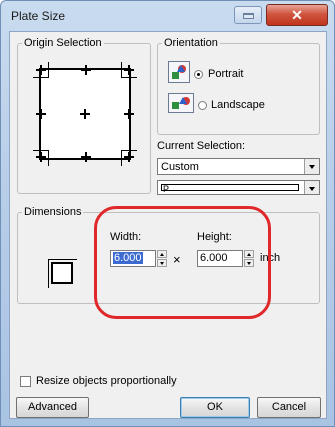  Describe the element at coordinates (201, 146) in the screenshot. I see `current-selection-label: Current Selection:` at that location.